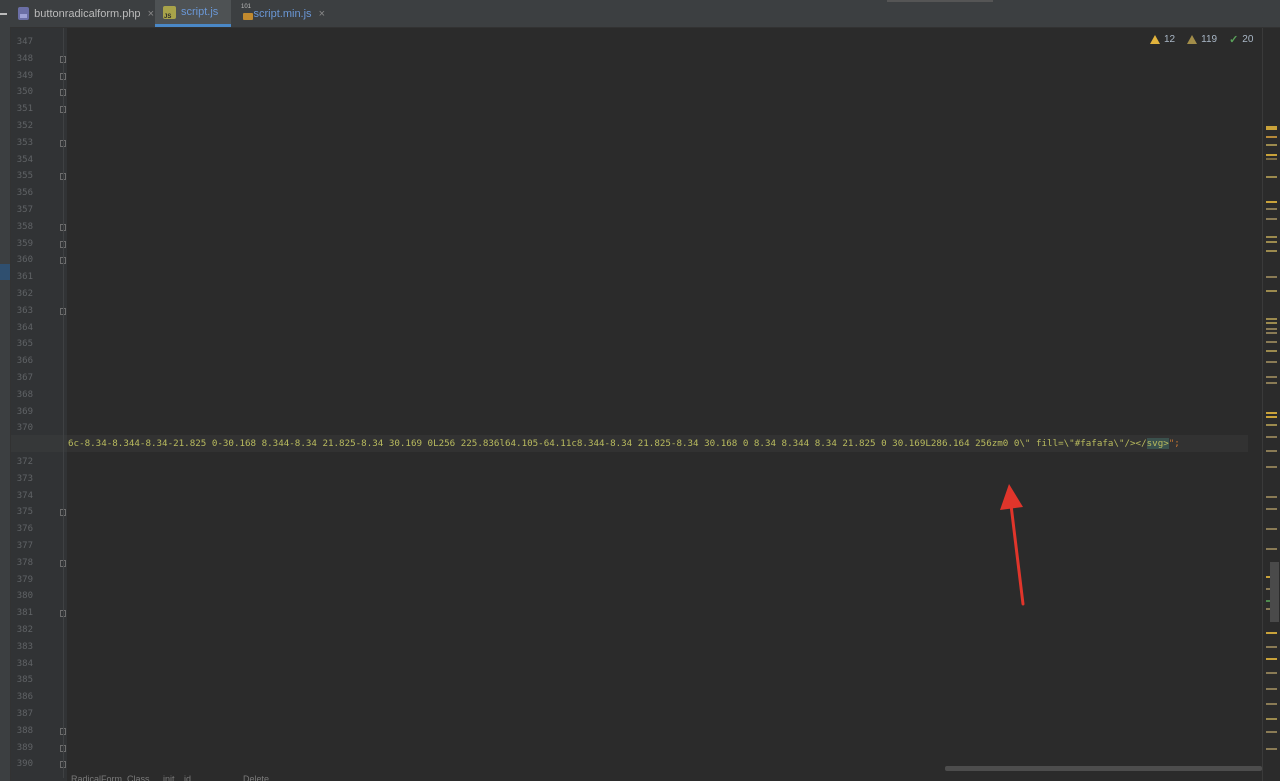  Describe the element at coordinates (24, 126) in the screenshot. I see `line-number: 352` at that location.